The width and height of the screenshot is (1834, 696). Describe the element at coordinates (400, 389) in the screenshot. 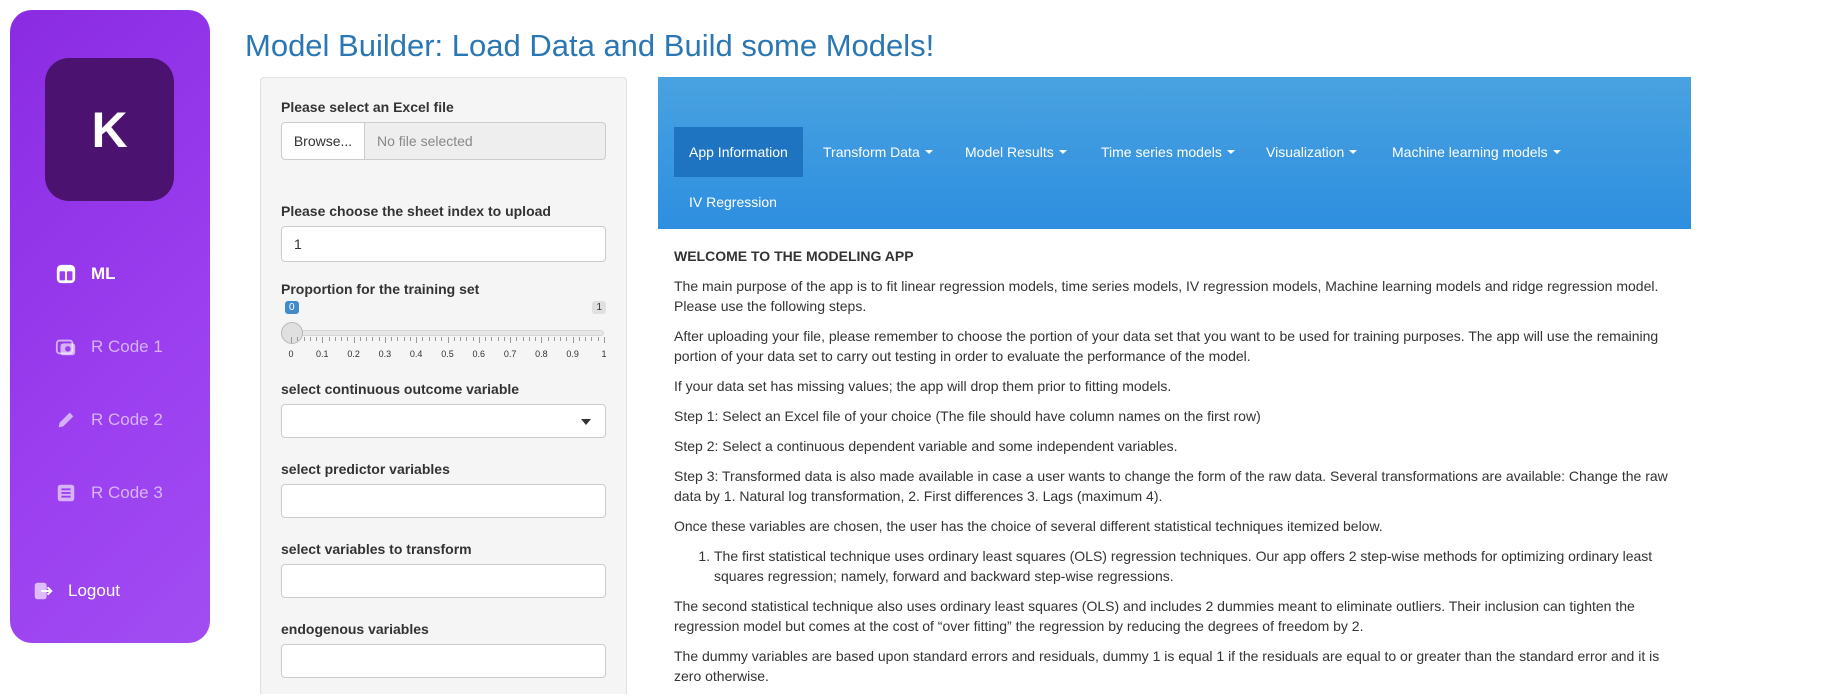

I see `outcome-label: select continuous outcome variable` at that location.